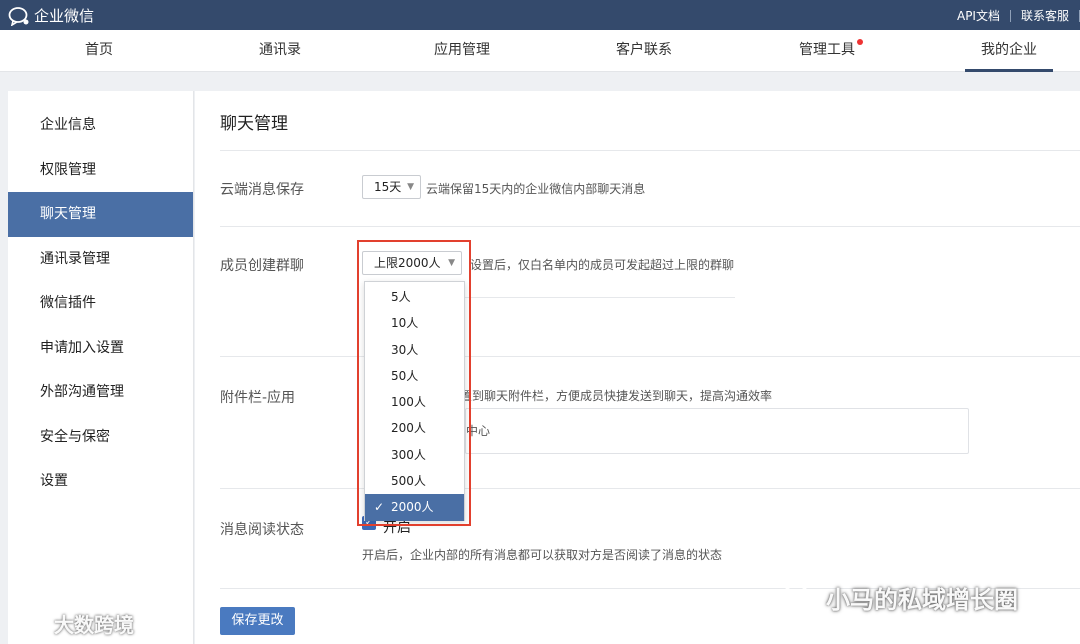 This screenshot has width=1080, height=644. I want to click on cloud-save-hint: 云端保留15天内的企业微信内部聊天消息, so click(536, 189).